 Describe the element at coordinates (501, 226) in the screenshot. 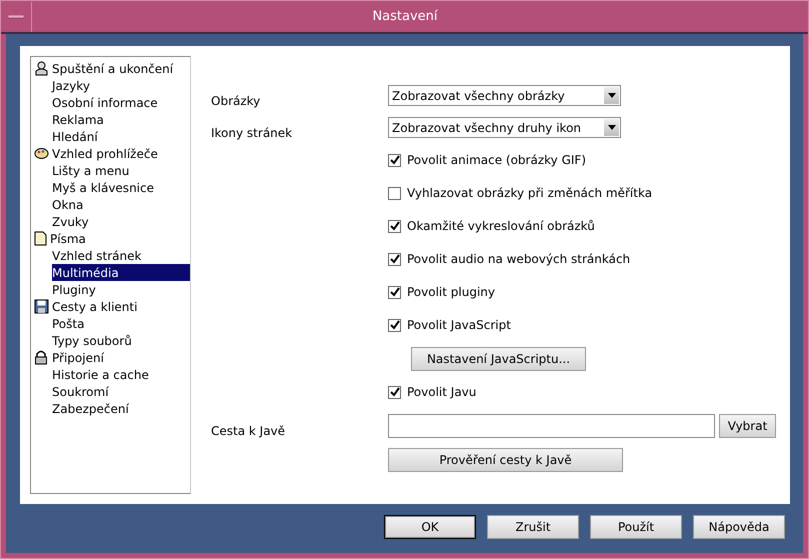

I see `checkbox-label: Okamžité vykreslování obrázků` at that location.